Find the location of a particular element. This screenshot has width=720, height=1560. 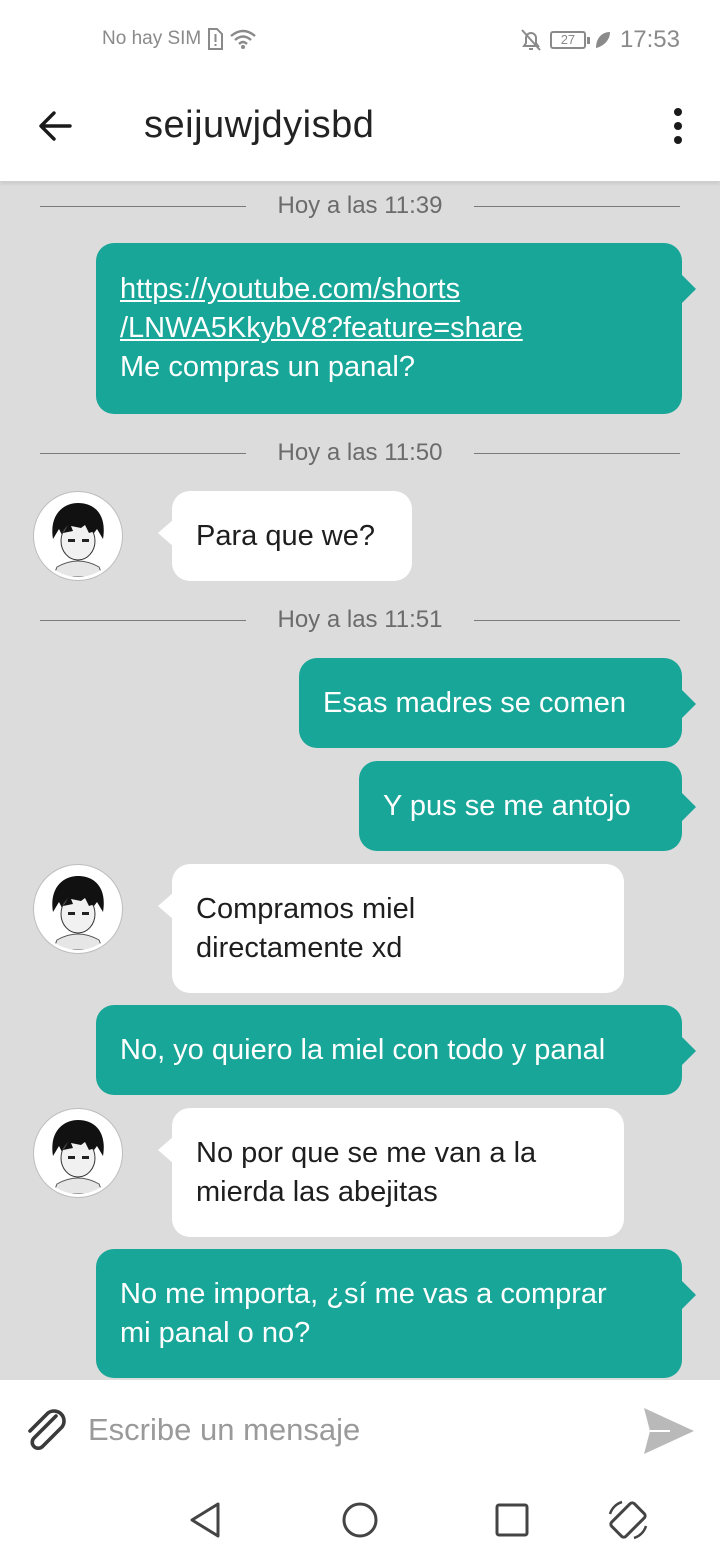

outgoing-message: Y pus se me antojo is located at coordinates (527, 806).